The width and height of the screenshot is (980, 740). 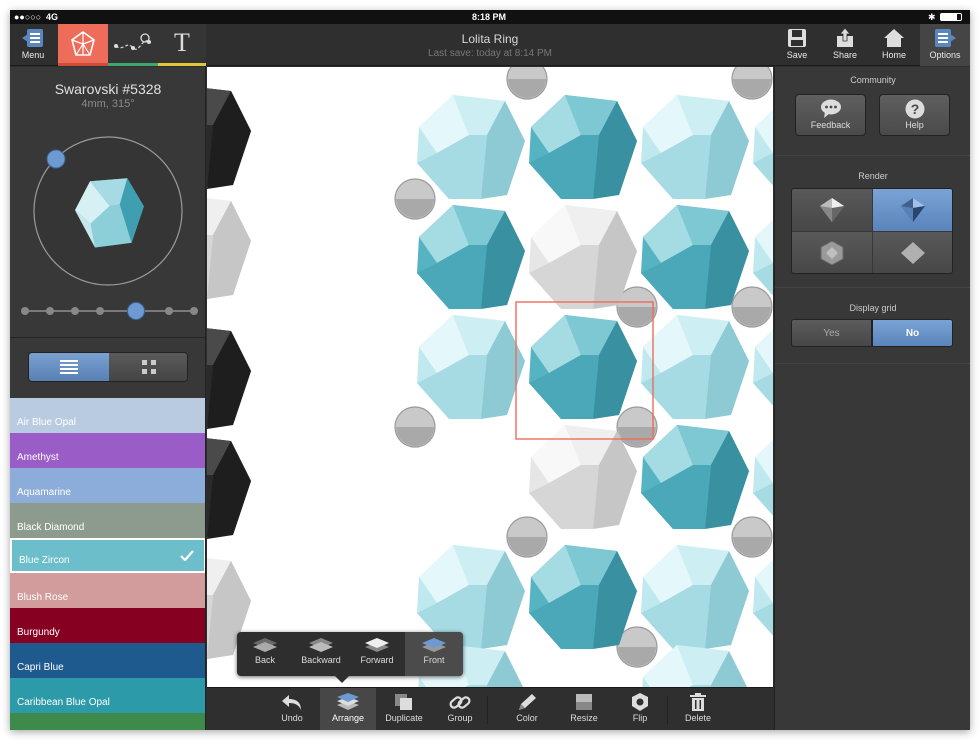 What do you see at coordinates (527, 709) in the screenshot?
I see `color-button: Color` at bounding box center [527, 709].